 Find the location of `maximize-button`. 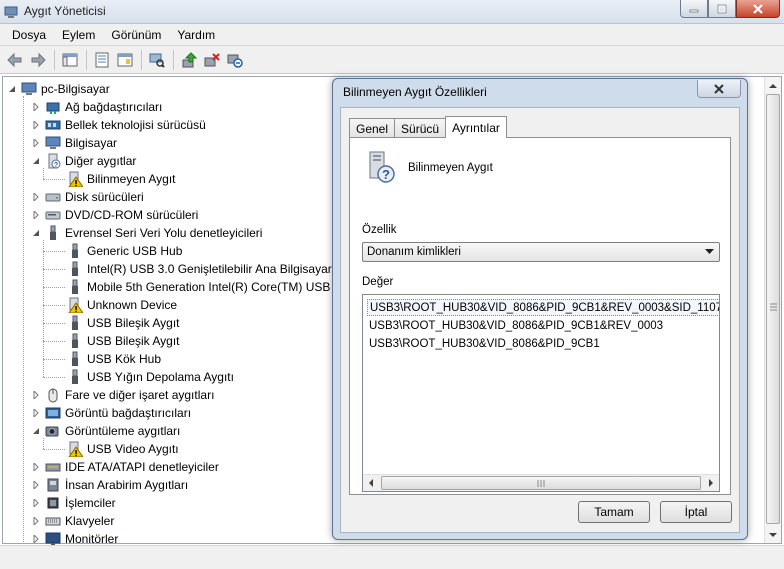

maximize-button is located at coordinates (722, 9).